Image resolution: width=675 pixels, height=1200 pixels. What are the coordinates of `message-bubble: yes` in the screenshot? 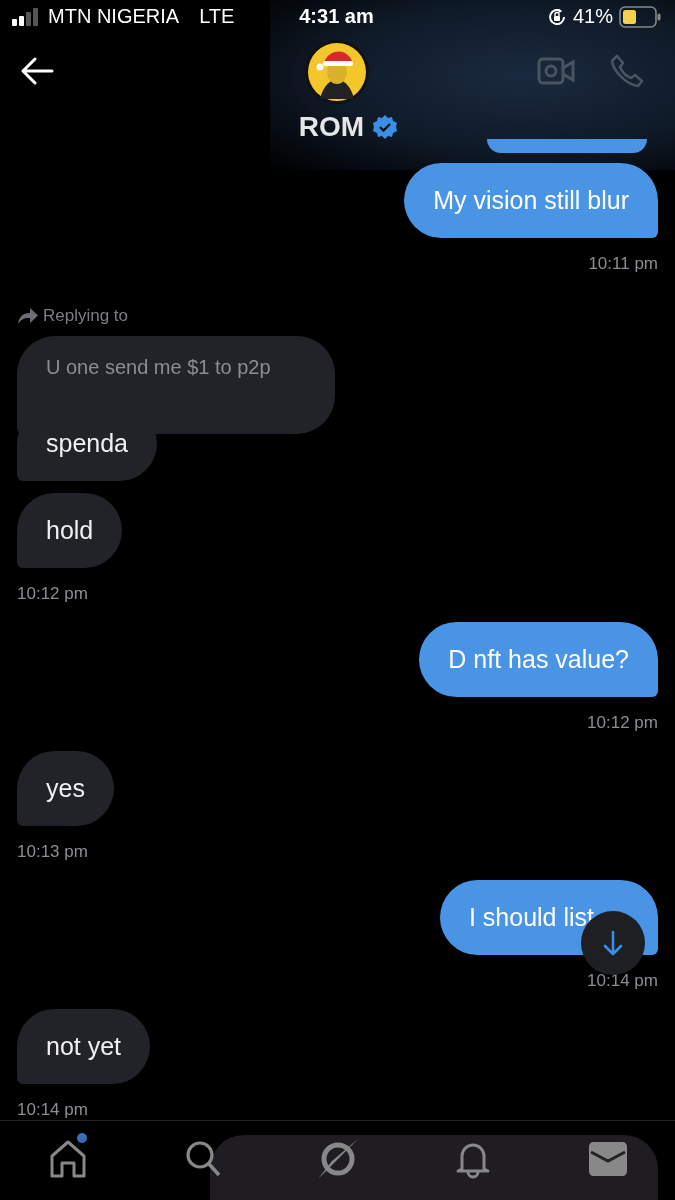 It's located at (65, 788).